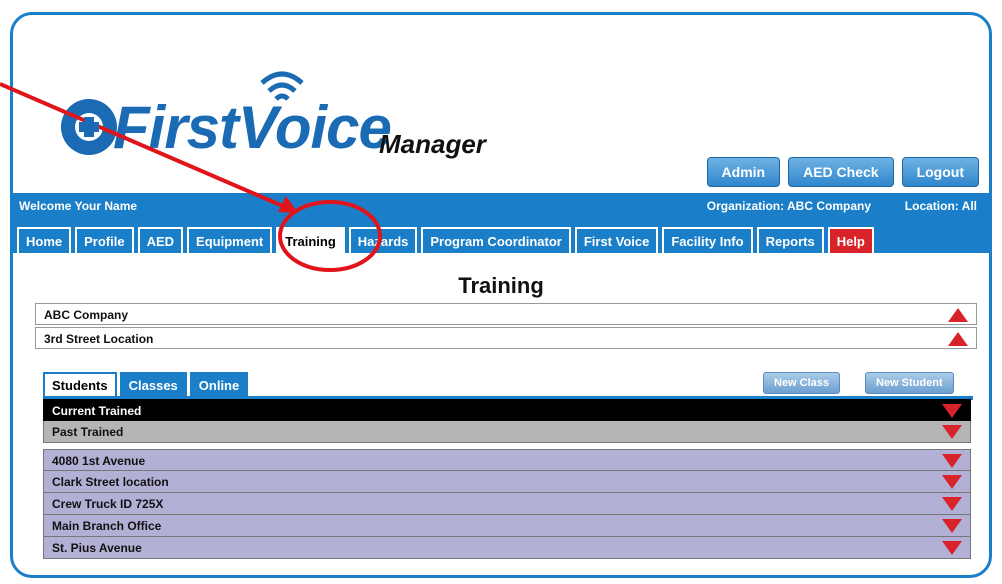 Image resolution: width=1002 pixels, height=584 pixels. What do you see at coordinates (850, 240) in the screenshot?
I see `tab-help: Help` at bounding box center [850, 240].